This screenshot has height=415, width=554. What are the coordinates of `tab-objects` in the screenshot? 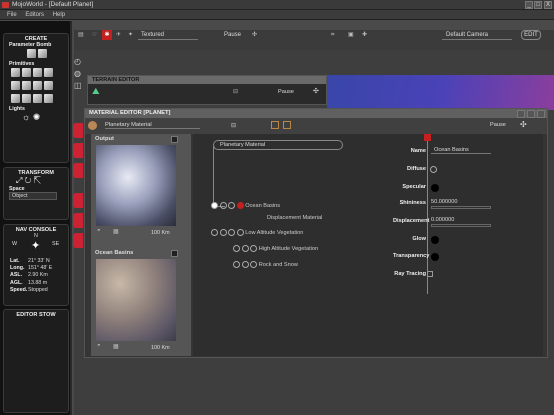 It's located at (78, 240).